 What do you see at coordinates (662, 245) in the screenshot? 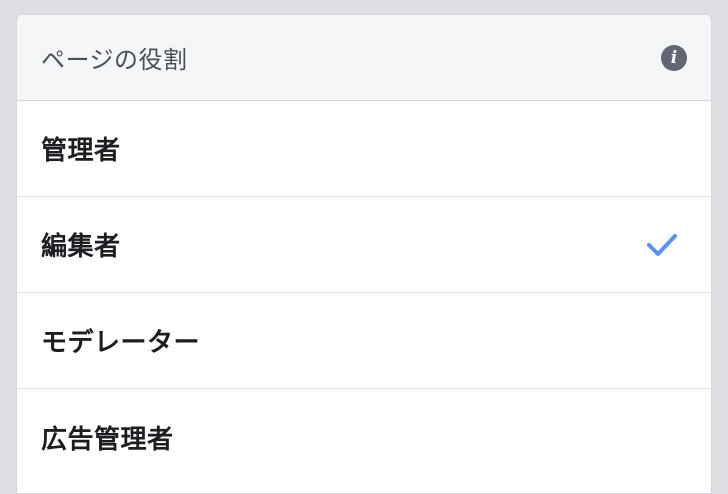
I see `checkmark-icon` at bounding box center [662, 245].